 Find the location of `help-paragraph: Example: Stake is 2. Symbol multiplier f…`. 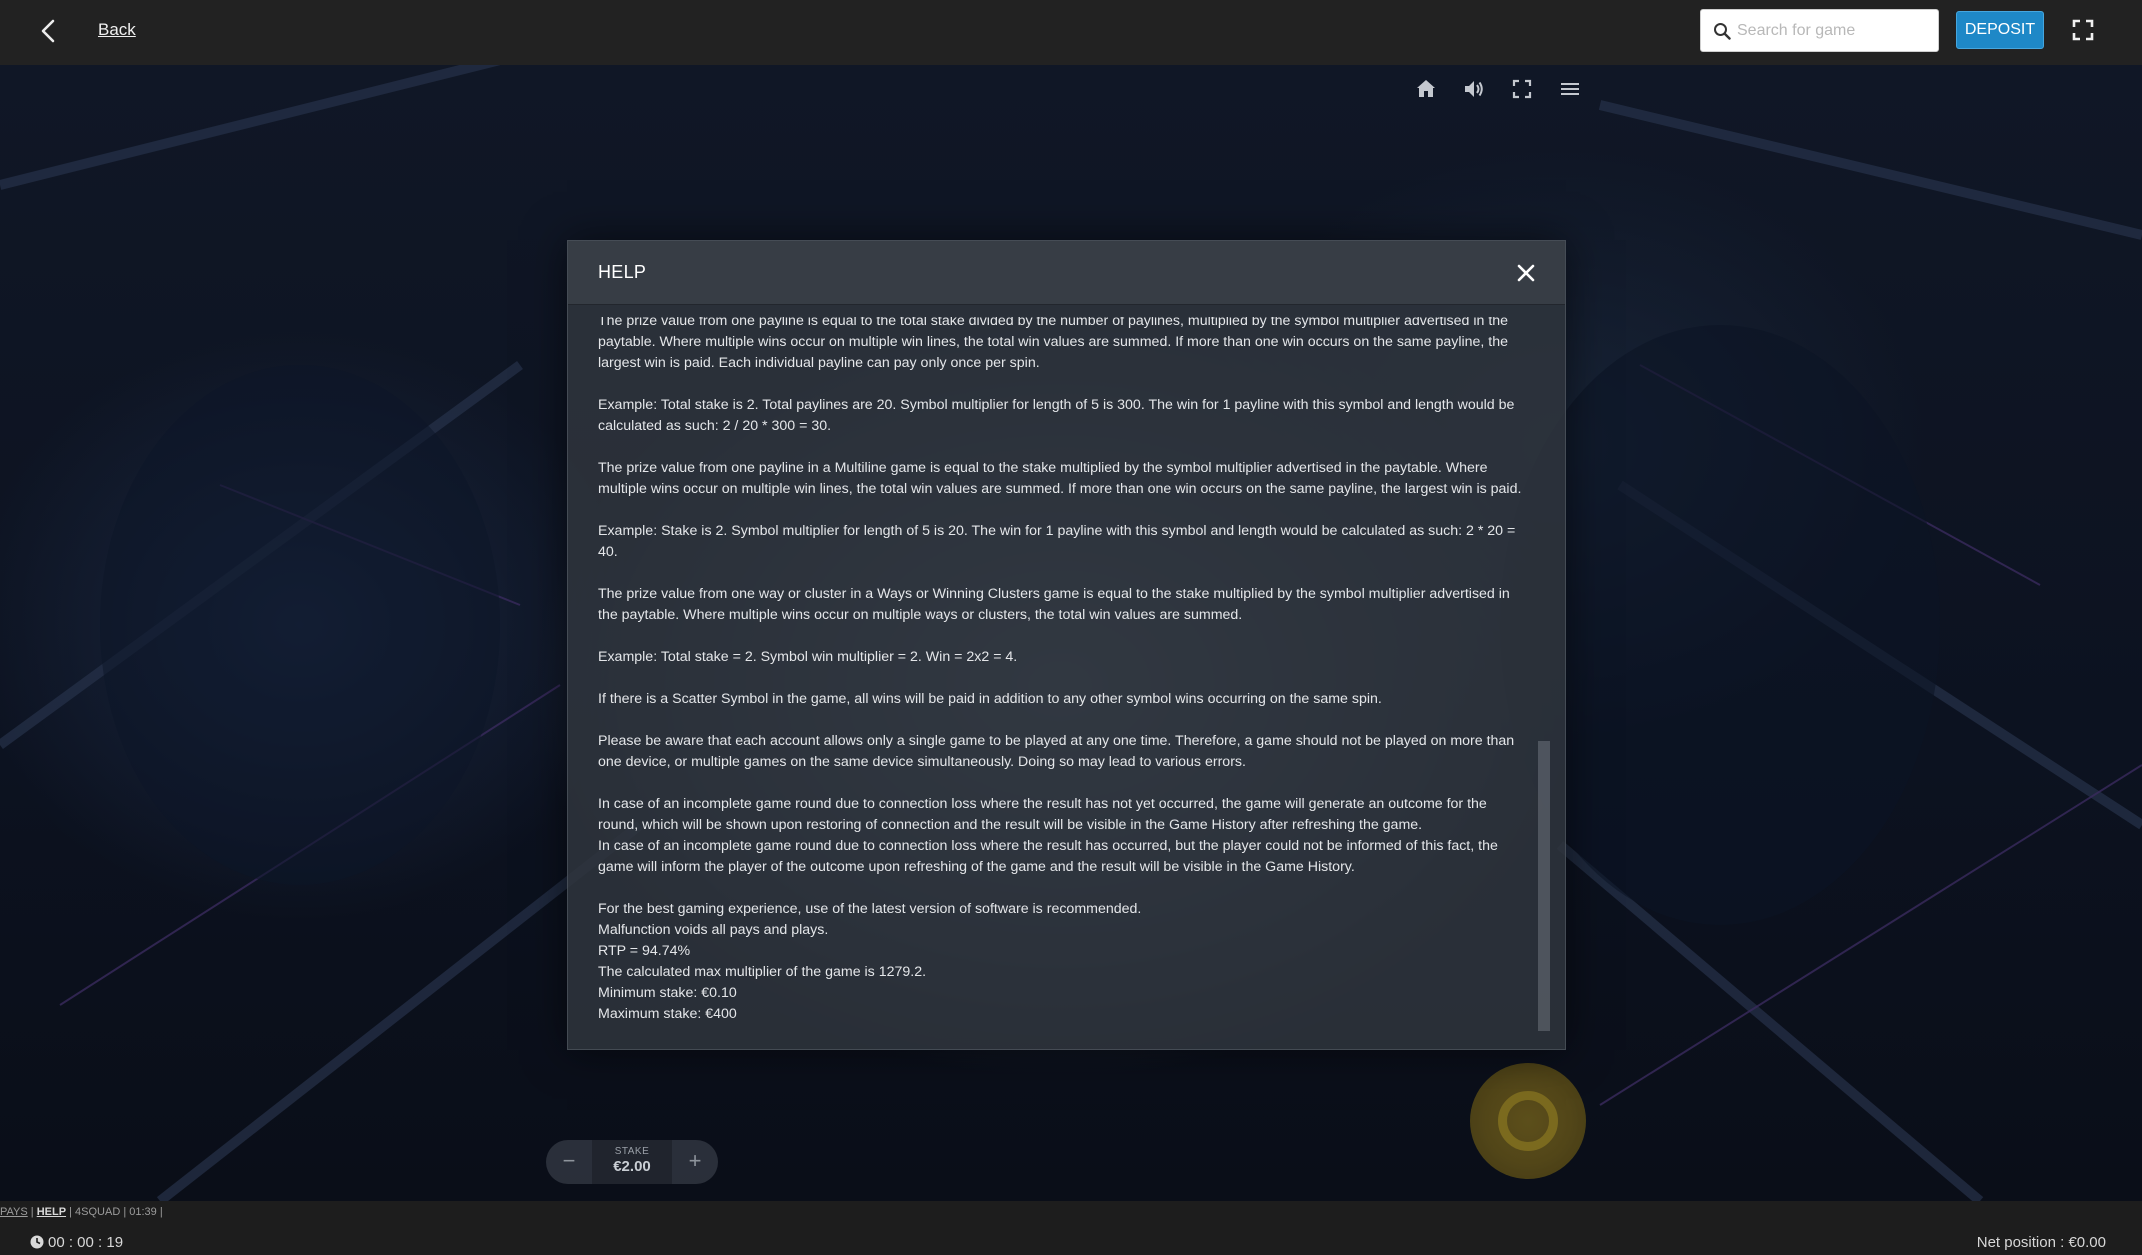

help-paragraph: Example: Stake is 2. Symbol multiplier f… is located at coordinates (1057, 541).